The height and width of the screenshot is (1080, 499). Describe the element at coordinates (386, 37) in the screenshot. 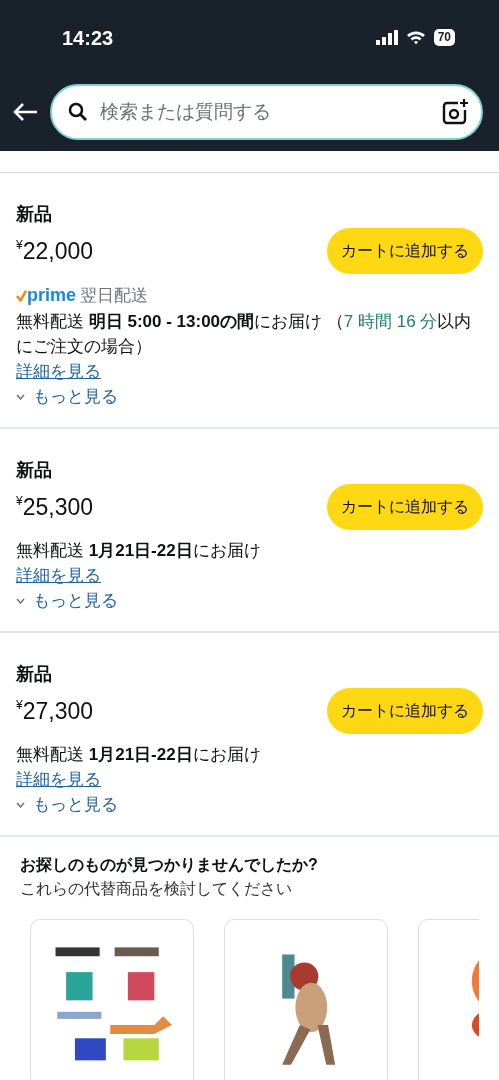

I see `signal-icon` at that location.